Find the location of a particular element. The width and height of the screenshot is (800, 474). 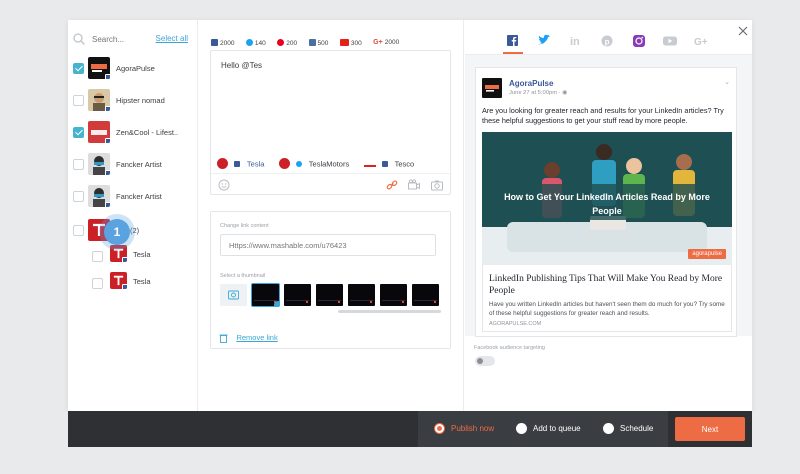

pinterest-icon is located at coordinates (281, 42).